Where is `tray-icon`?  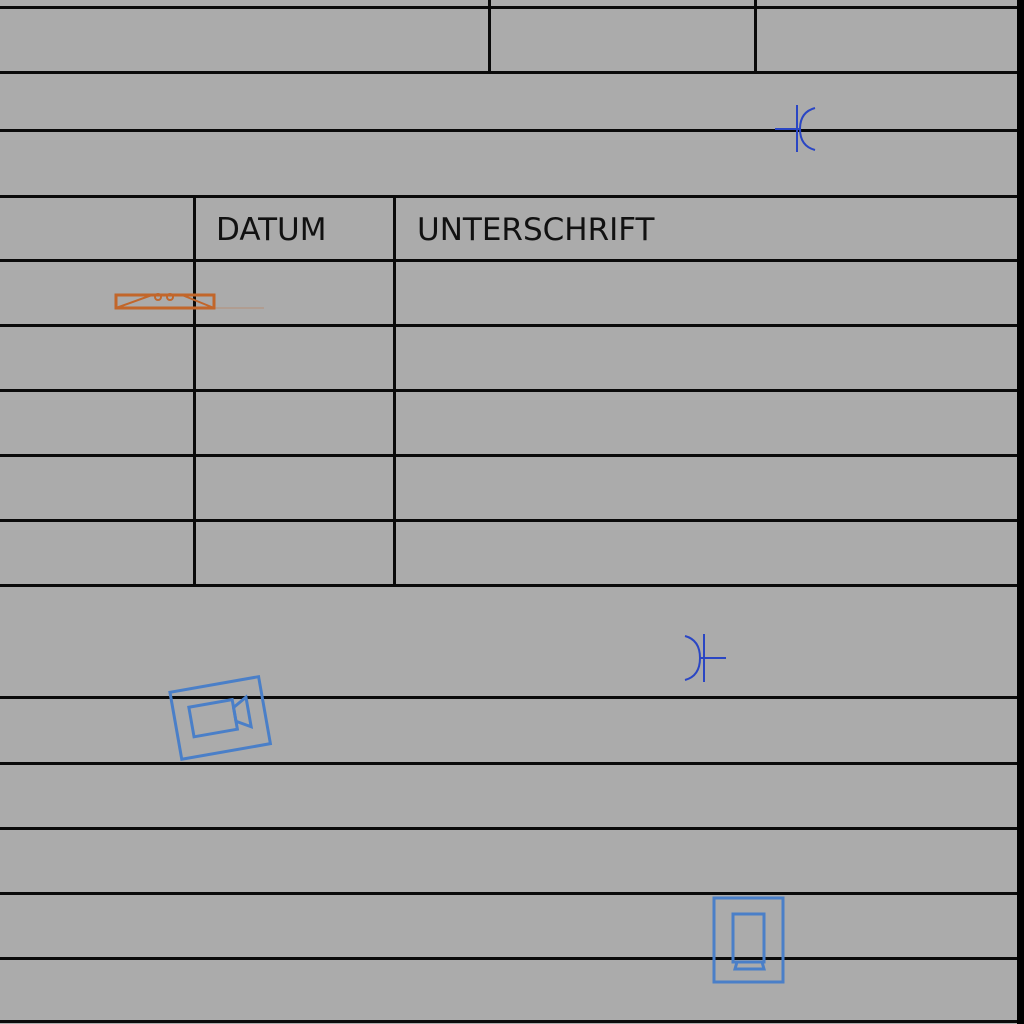
tray-icon is located at coordinates (189, 301).